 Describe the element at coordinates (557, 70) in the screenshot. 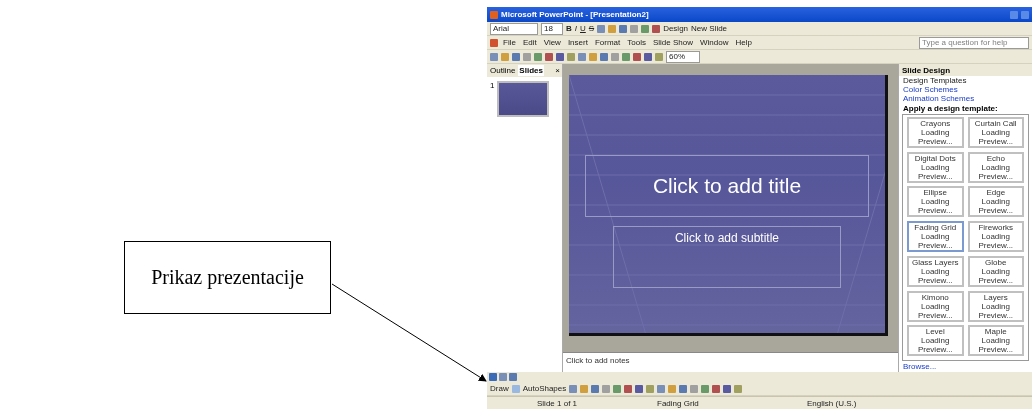

I see `close-button: ×` at that location.